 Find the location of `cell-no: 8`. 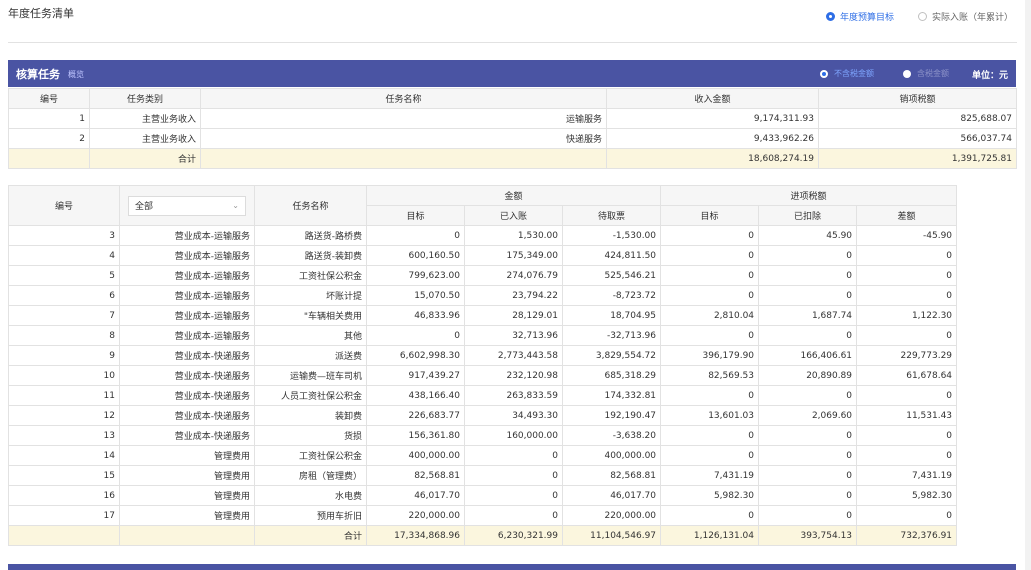

cell-no: 8 is located at coordinates (64, 335).